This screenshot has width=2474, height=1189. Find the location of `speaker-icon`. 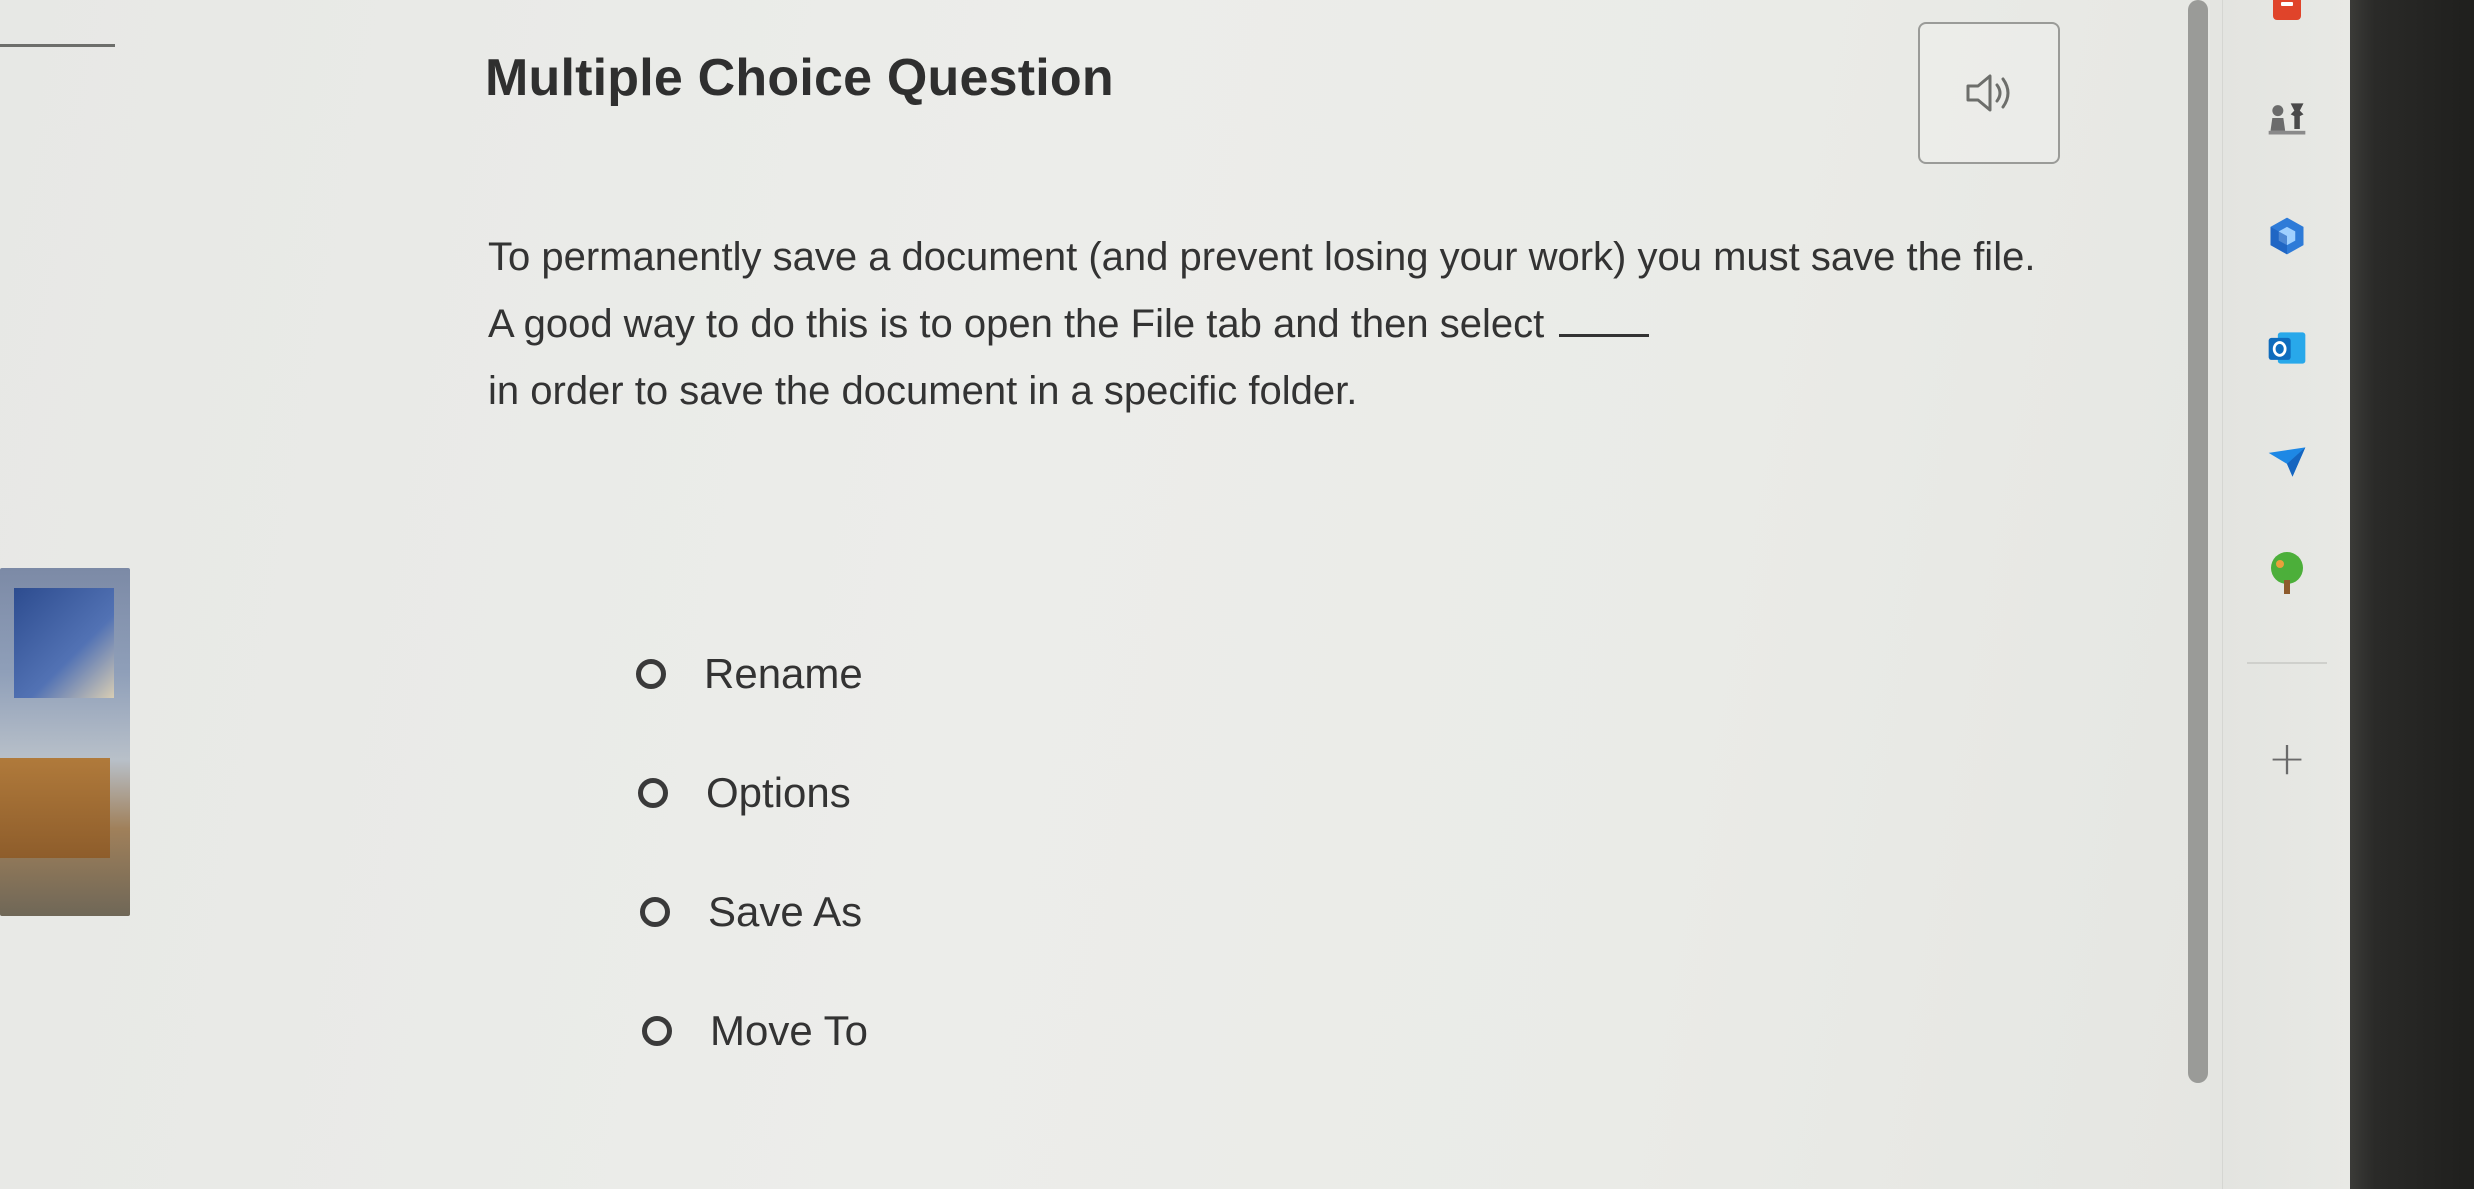

speaker-icon is located at coordinates (1988, 93).